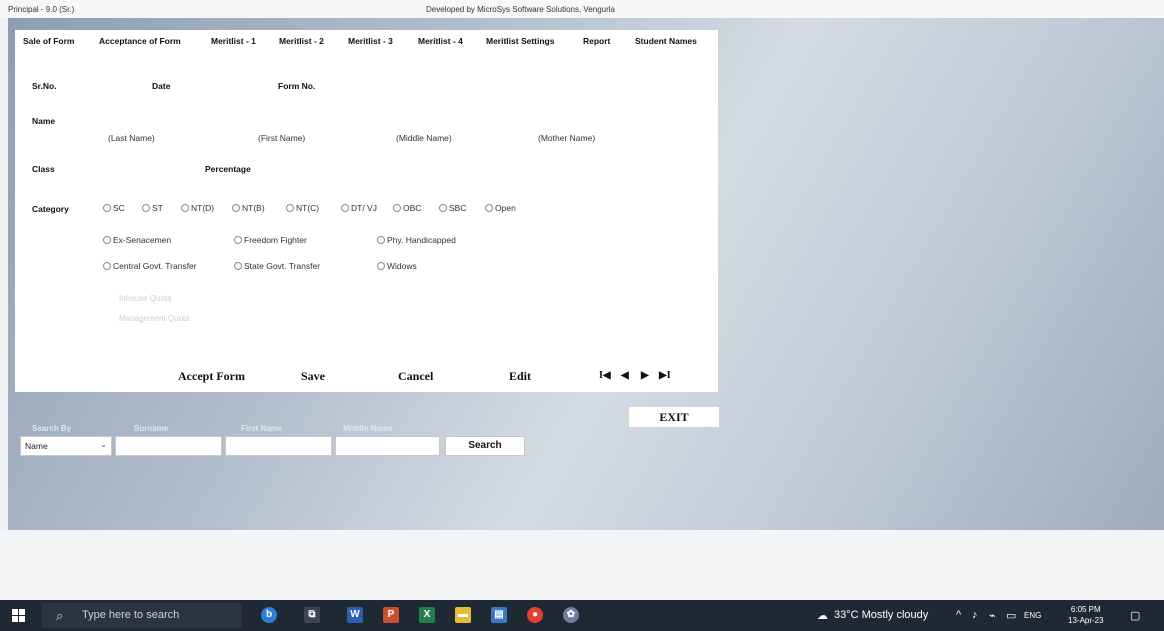 Image resolution: width=1164 pixels, height=631 pixels. What do you see at coordinates (66, 446) in the screenshot?
I see `search-by-select: Name ⌄` at bounding box center [66, 446].